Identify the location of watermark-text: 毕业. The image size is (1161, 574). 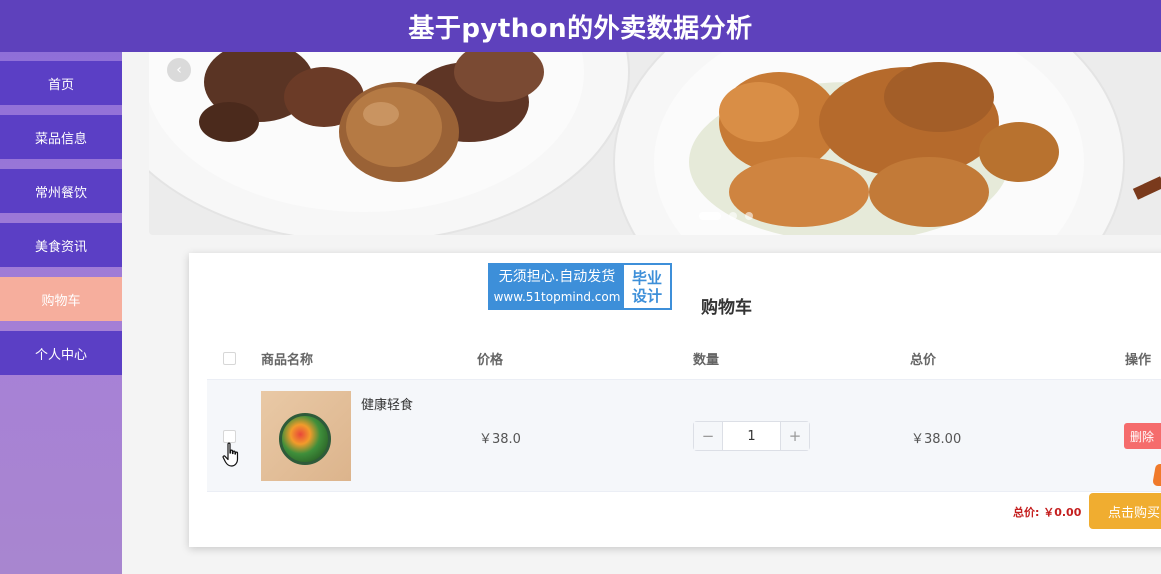
(646, 277).